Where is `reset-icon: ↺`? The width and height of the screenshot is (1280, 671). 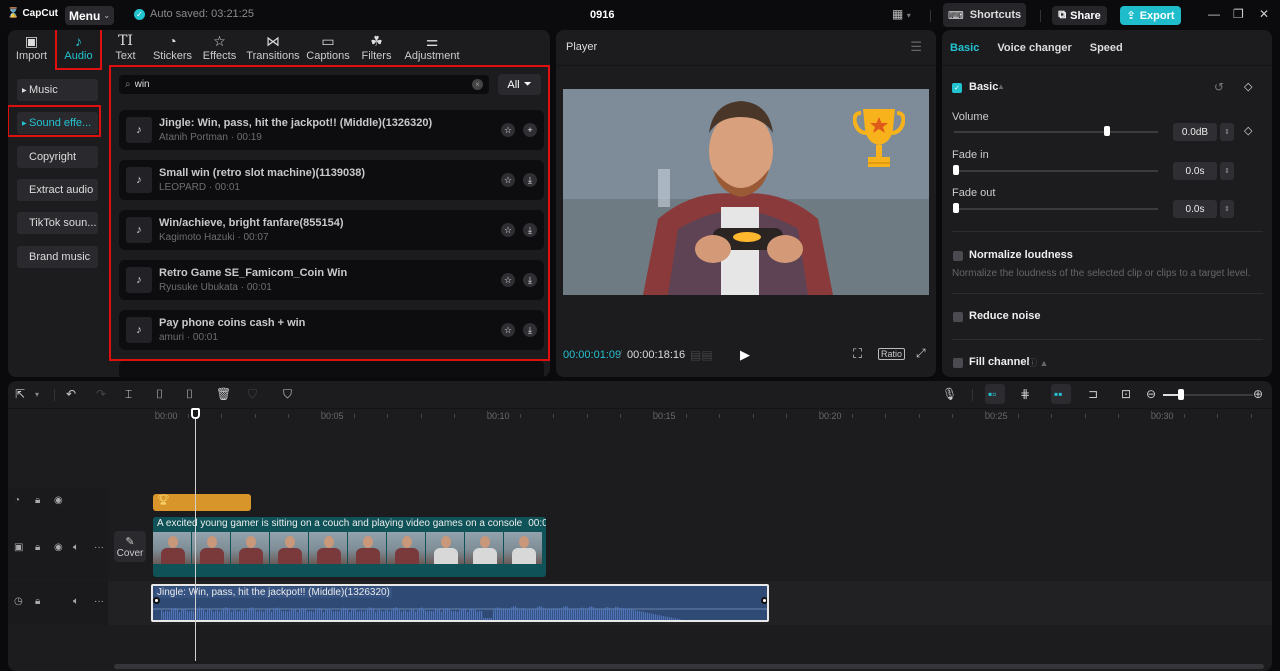 reset-icon: ↺ is located at coordinates (1219, 87).